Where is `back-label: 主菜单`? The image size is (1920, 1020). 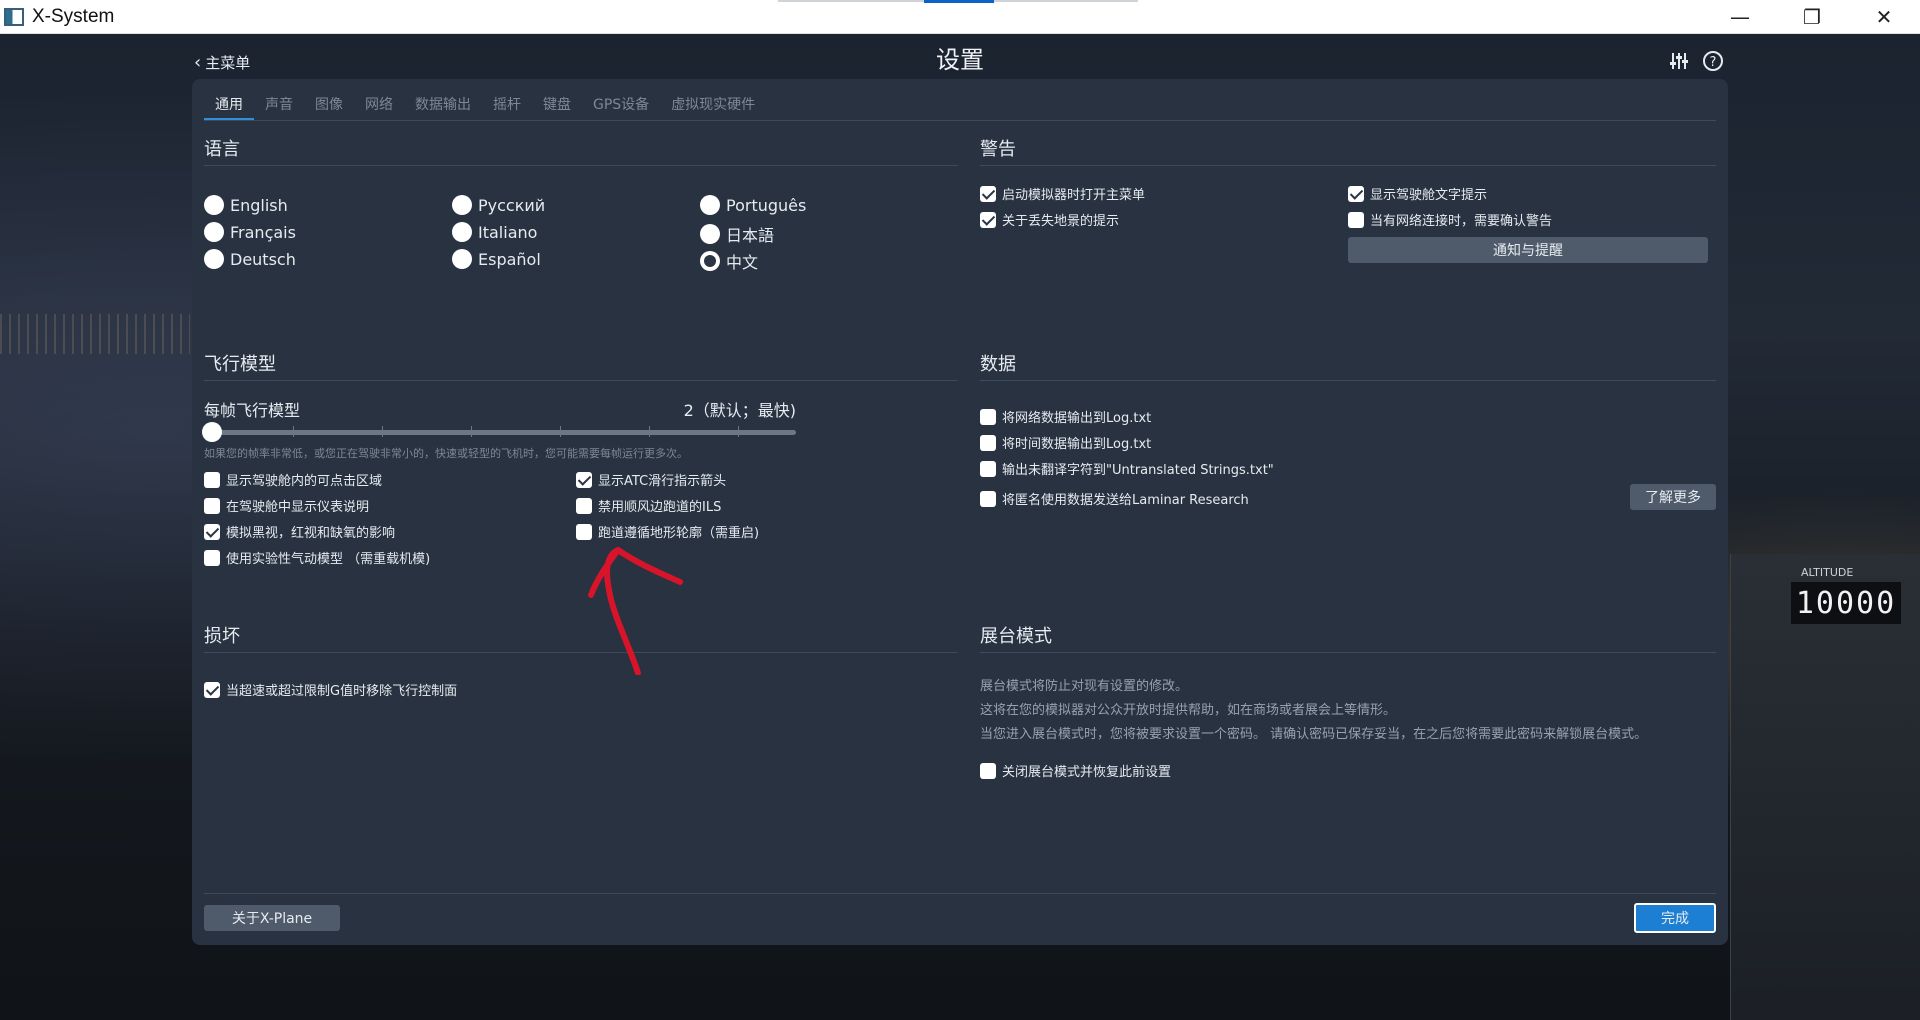
back-label: 主菜单 is located at coordinates (228, 63).